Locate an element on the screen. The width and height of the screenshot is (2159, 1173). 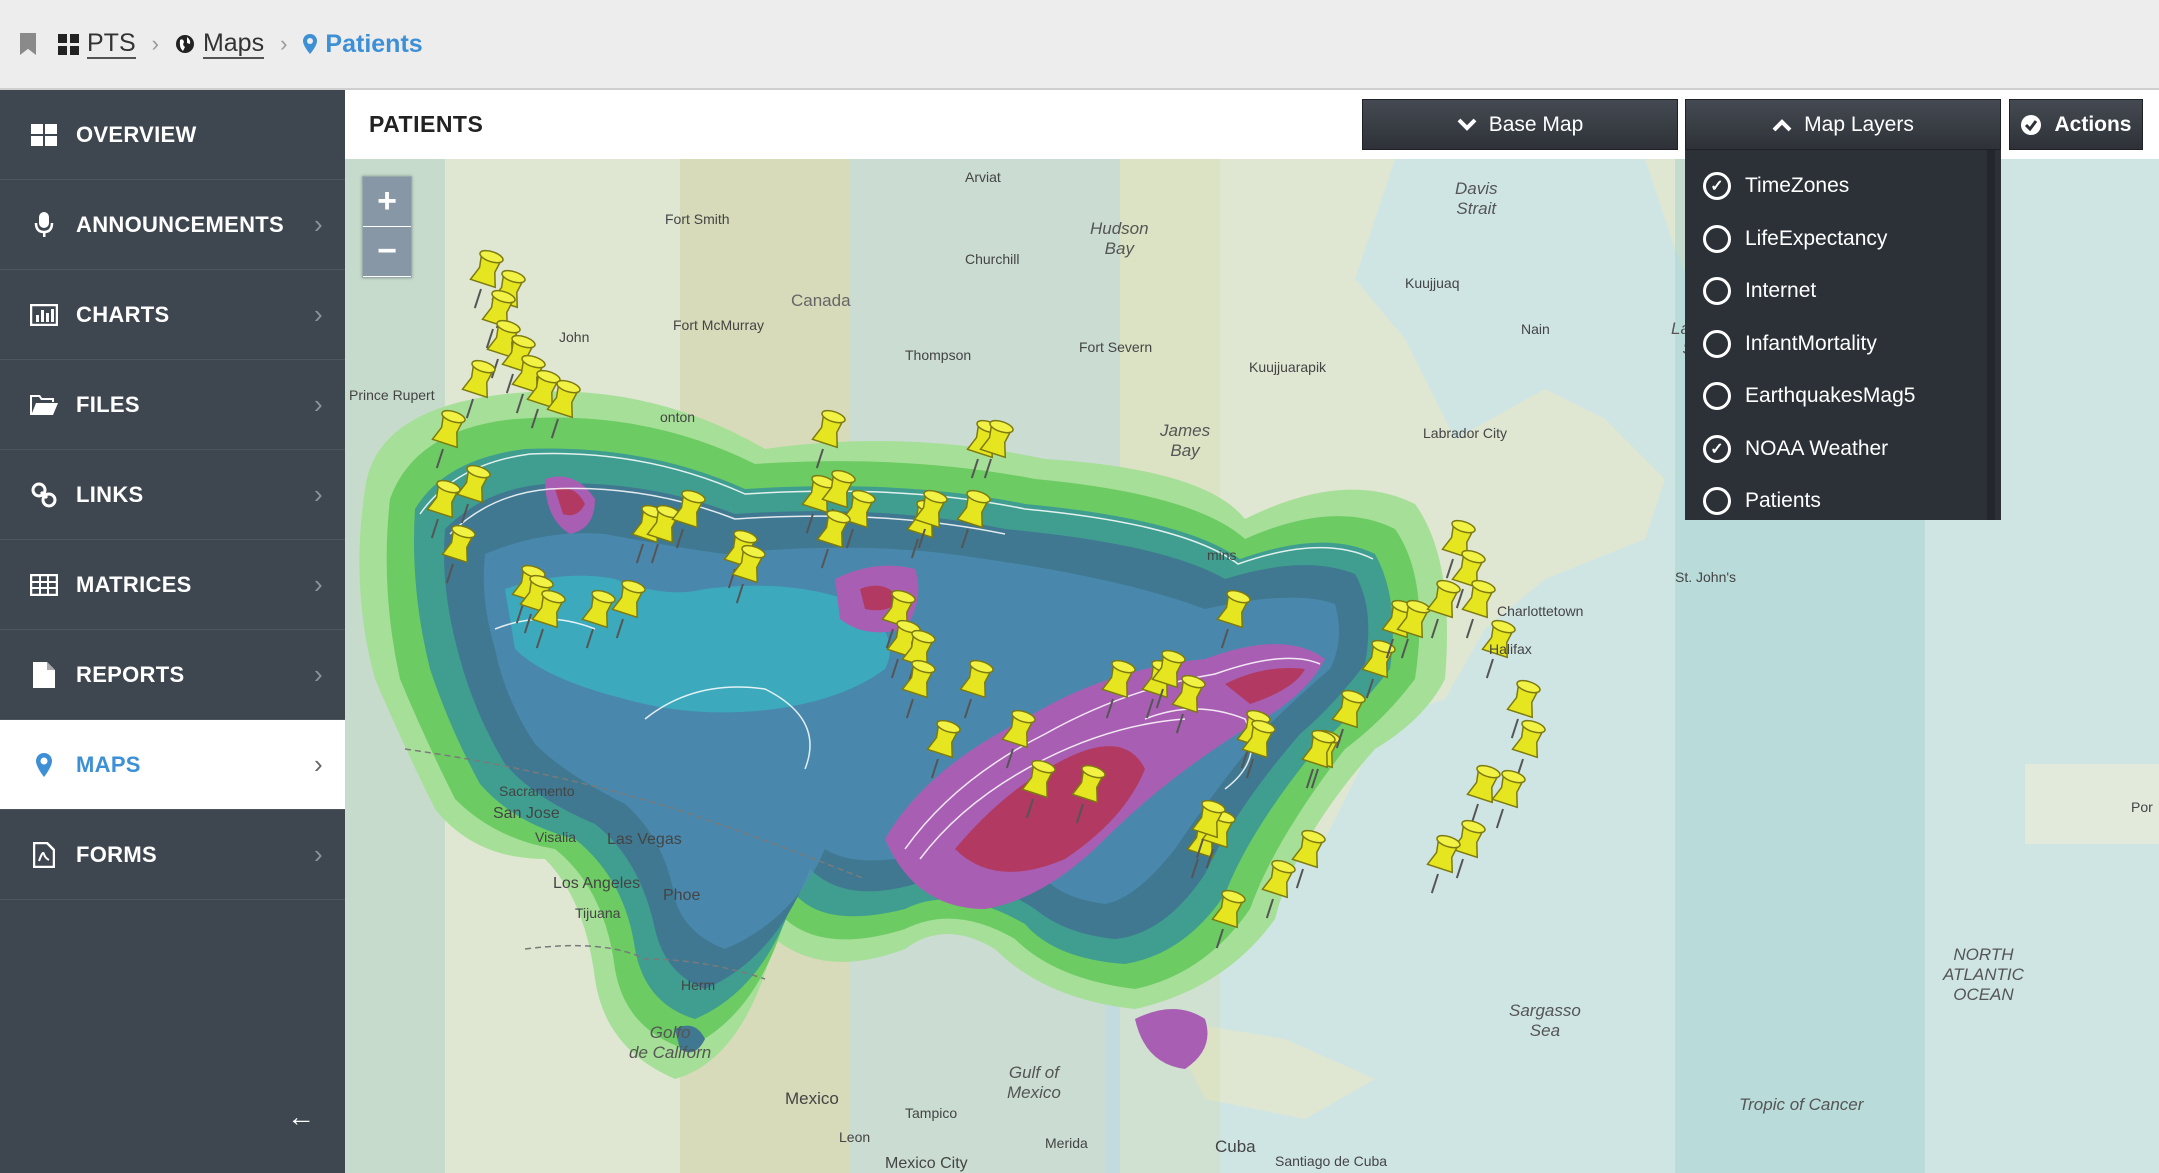
layer-label: LifeExpectancy is located at coordinates (1816, 238).